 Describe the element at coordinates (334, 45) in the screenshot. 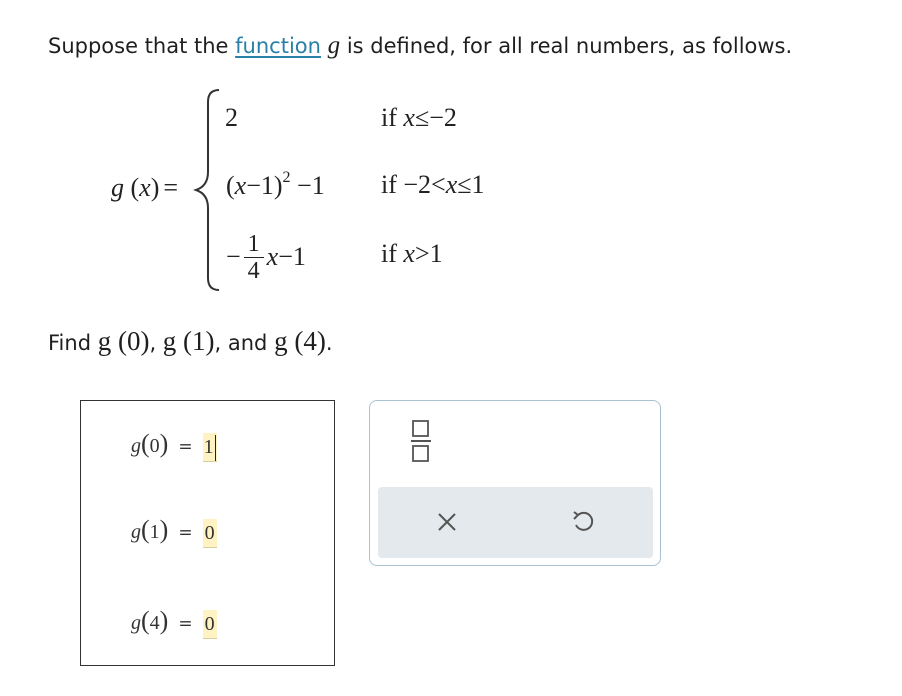

I see `function-variable: g` at that location.